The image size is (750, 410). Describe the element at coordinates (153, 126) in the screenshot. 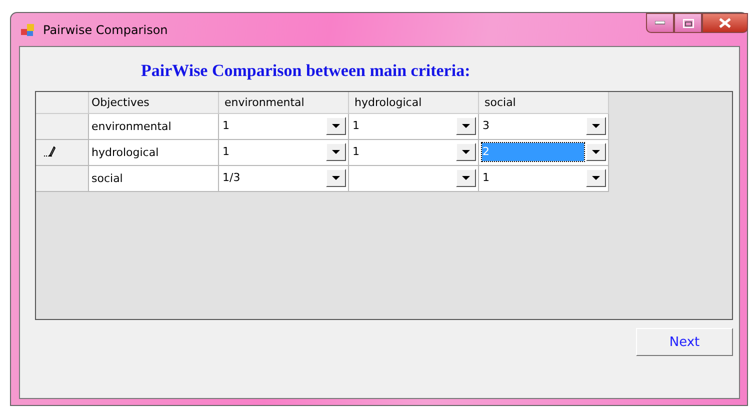

I see `table-cell: environmental` at that location.